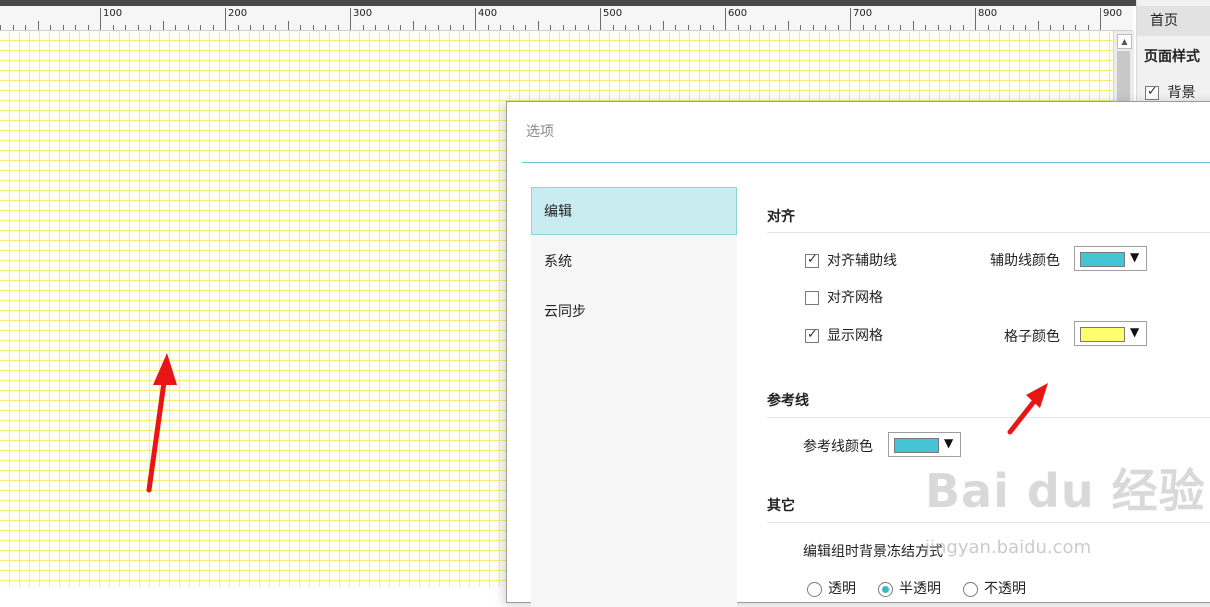  I want to click on page-style-heading: 页面样式, so click(1172, 57).